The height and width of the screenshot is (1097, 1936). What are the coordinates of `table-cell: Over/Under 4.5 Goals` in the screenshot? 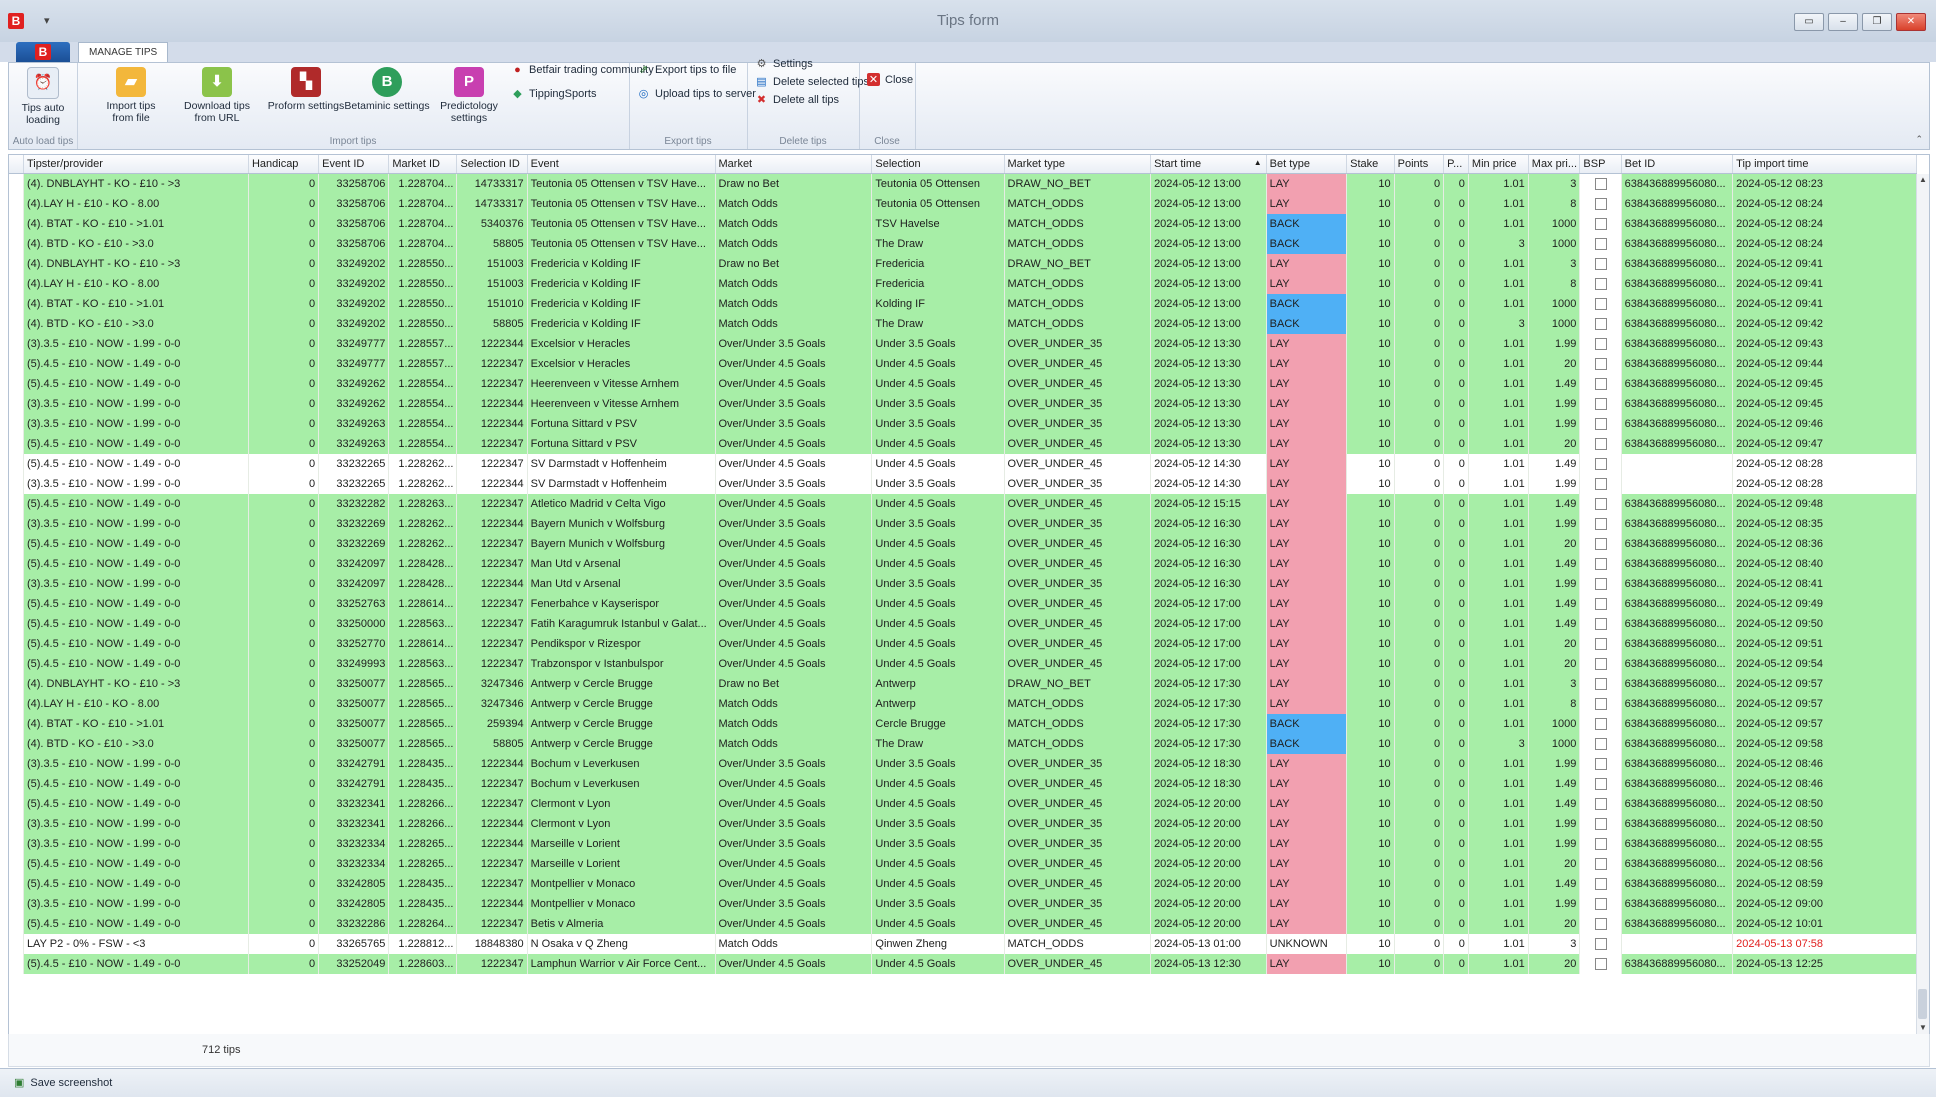 It's located at (794, 964).